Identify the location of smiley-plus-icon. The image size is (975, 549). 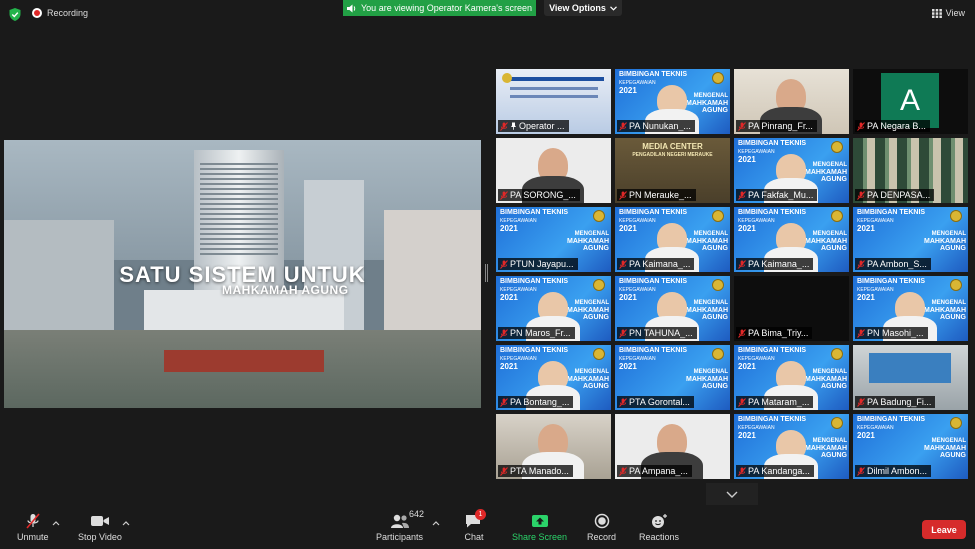
(660, 521).